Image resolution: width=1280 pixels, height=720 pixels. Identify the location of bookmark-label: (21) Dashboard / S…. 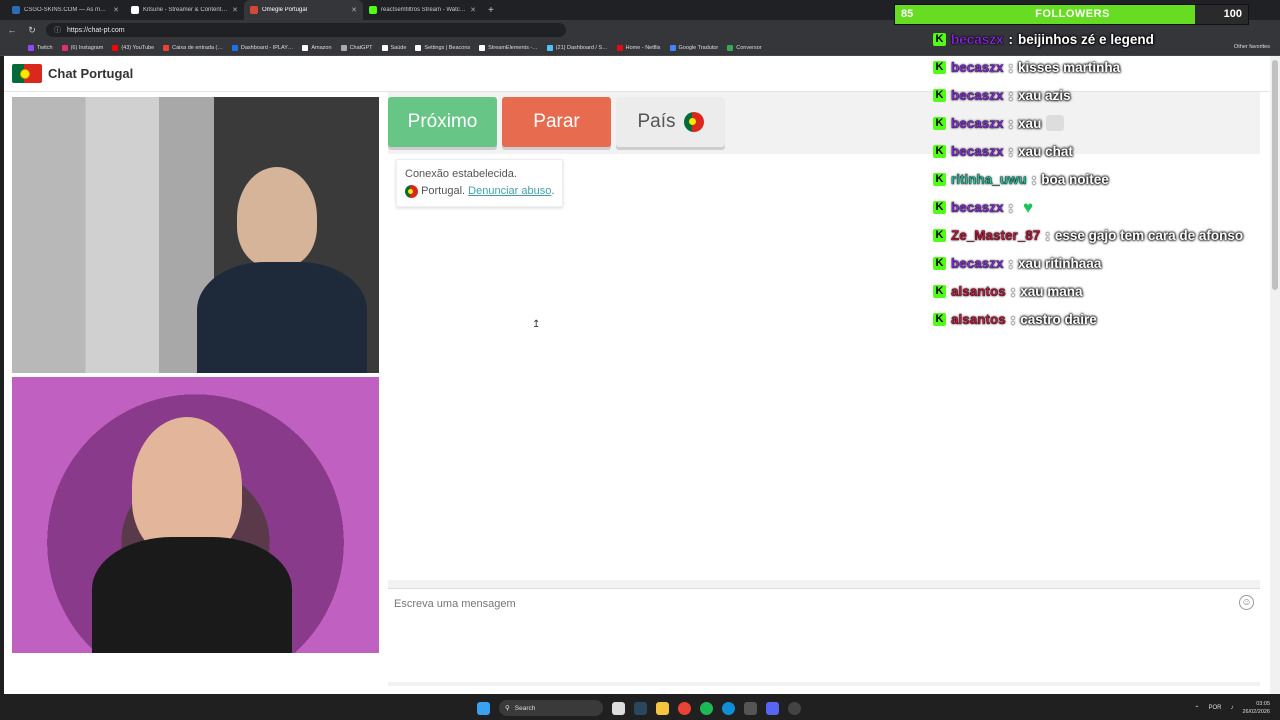
(581, 47).